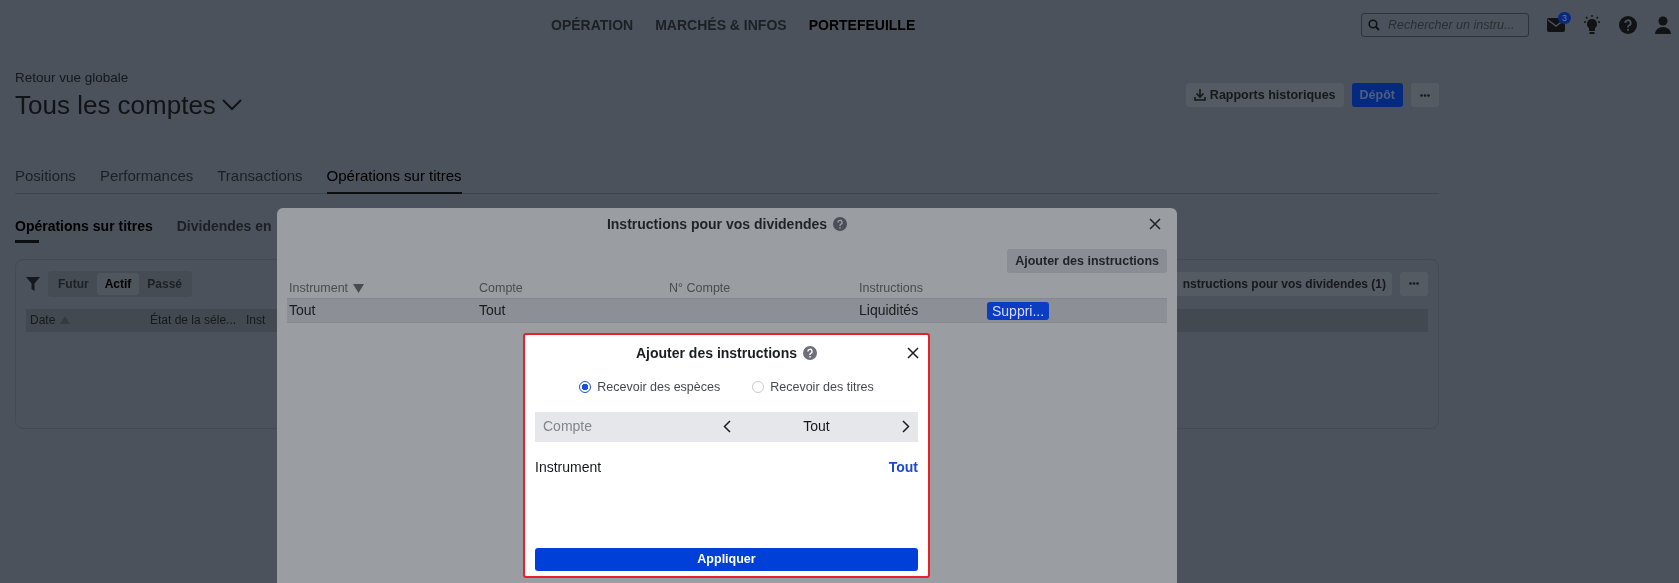 This screenshot has height=583, width=1679. I want to click on field-label: Compte, so click(568, 427).